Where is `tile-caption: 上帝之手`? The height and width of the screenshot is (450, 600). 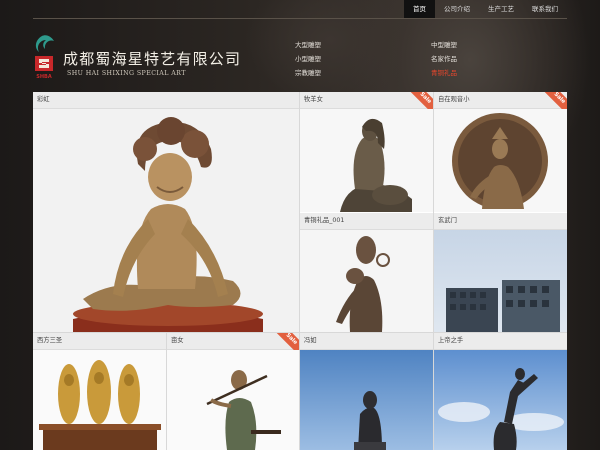
tile-caption: 上帝之手 is located at coordinates (500, 341).